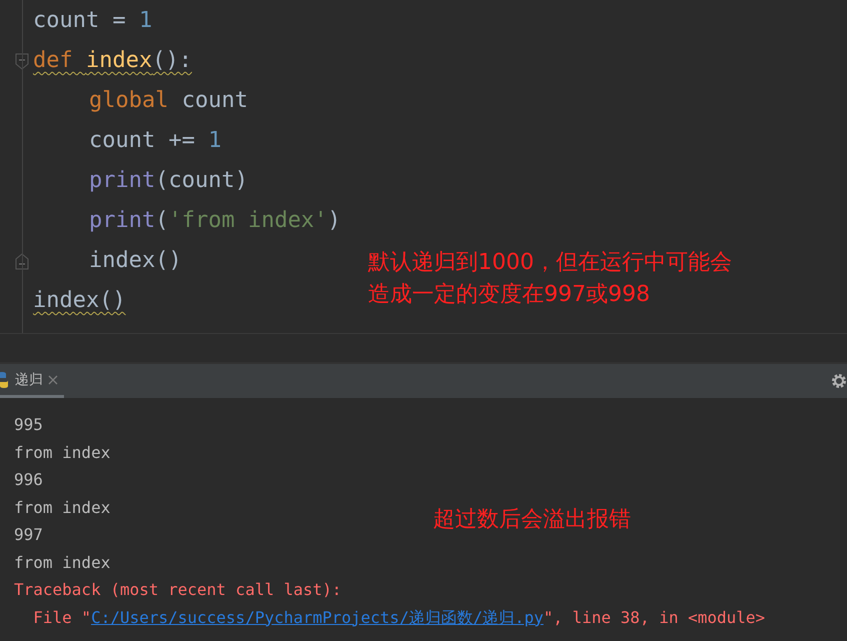 Image resolution: width=847 pixels, height=641 pixels. Describe the element at coordinates (654, 617) in the screenshot. I see `error-line: ", line 38, in <module>` at that location.